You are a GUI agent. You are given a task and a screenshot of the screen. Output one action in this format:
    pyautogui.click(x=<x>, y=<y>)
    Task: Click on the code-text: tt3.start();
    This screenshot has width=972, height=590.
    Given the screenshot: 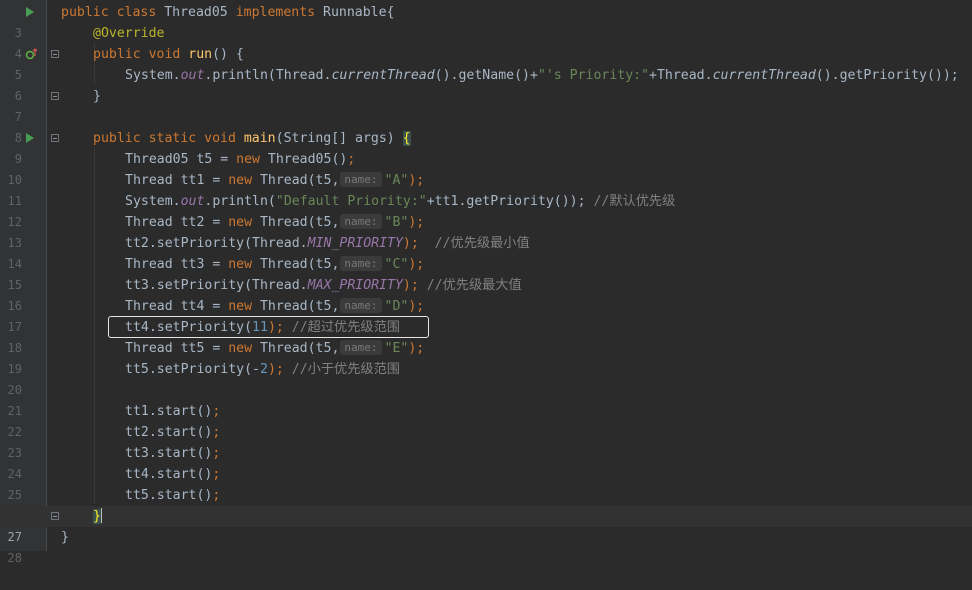 What is the action you would take?
    pyautogui.click(x=173, y=453)
    